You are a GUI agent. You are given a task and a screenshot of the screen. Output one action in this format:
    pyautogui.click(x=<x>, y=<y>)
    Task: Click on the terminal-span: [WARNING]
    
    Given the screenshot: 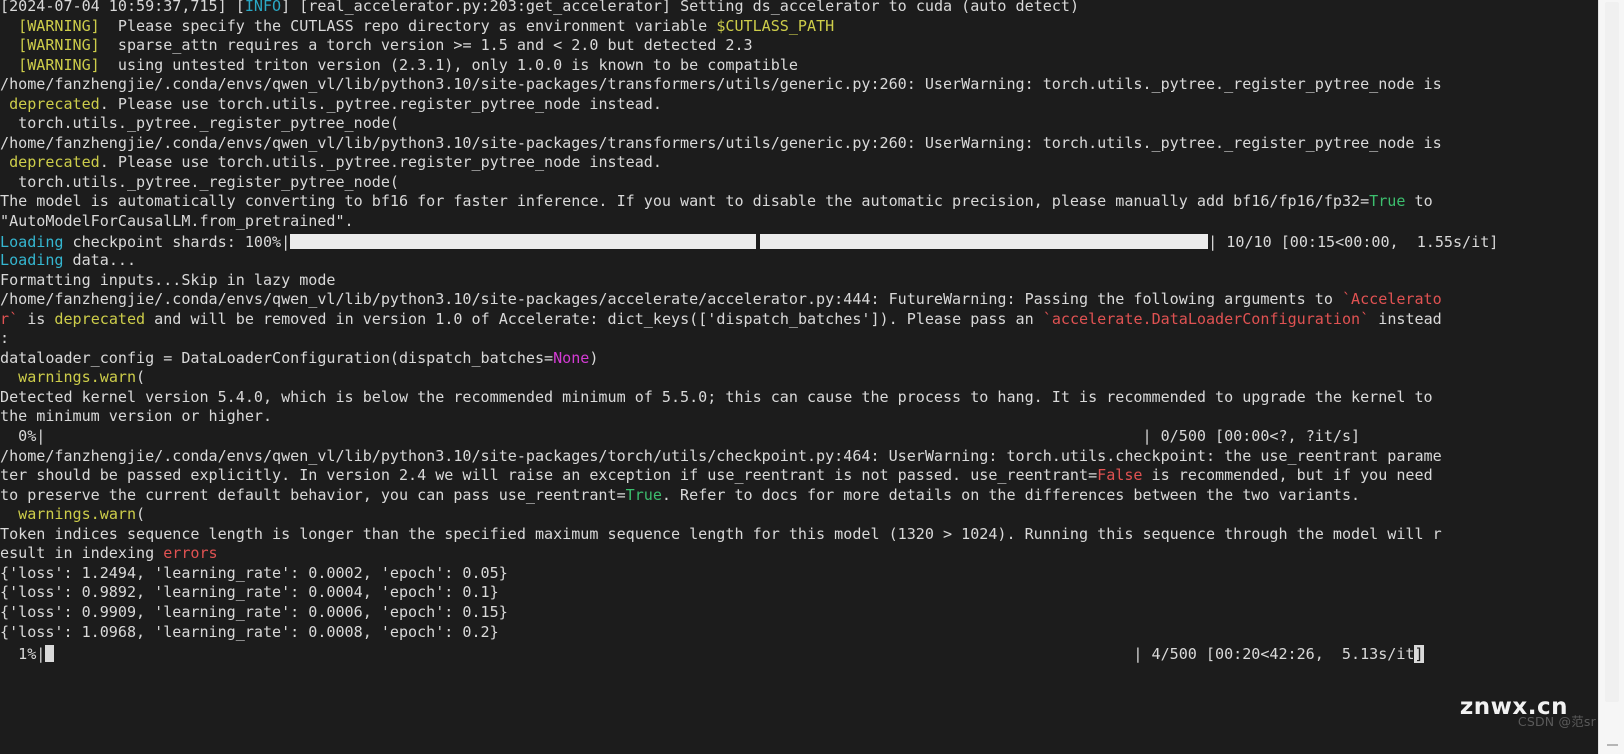 What is the action you would take?
    pyautogui.click(x=59, y=45)
    